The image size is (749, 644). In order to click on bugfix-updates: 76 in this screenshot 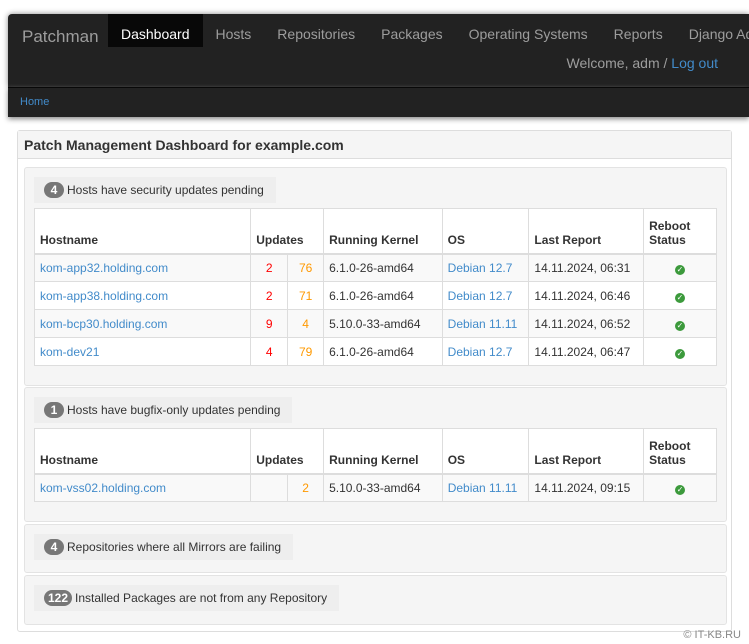, I will do `click(306, 267)`.